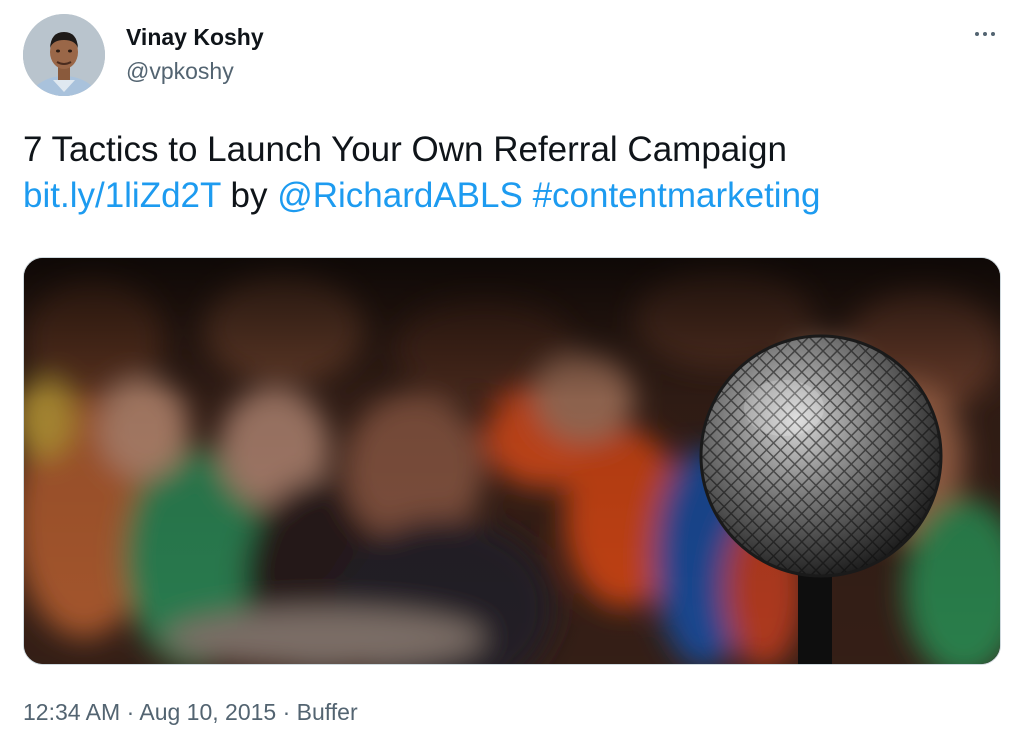 Image resolution: width=1024 pixels, height=752 pixels. What do you see at coordinates (677, 195) in the screenshot?
I see `tweet-hashtag: #contentmarketing` at bounding box center [677, 195].